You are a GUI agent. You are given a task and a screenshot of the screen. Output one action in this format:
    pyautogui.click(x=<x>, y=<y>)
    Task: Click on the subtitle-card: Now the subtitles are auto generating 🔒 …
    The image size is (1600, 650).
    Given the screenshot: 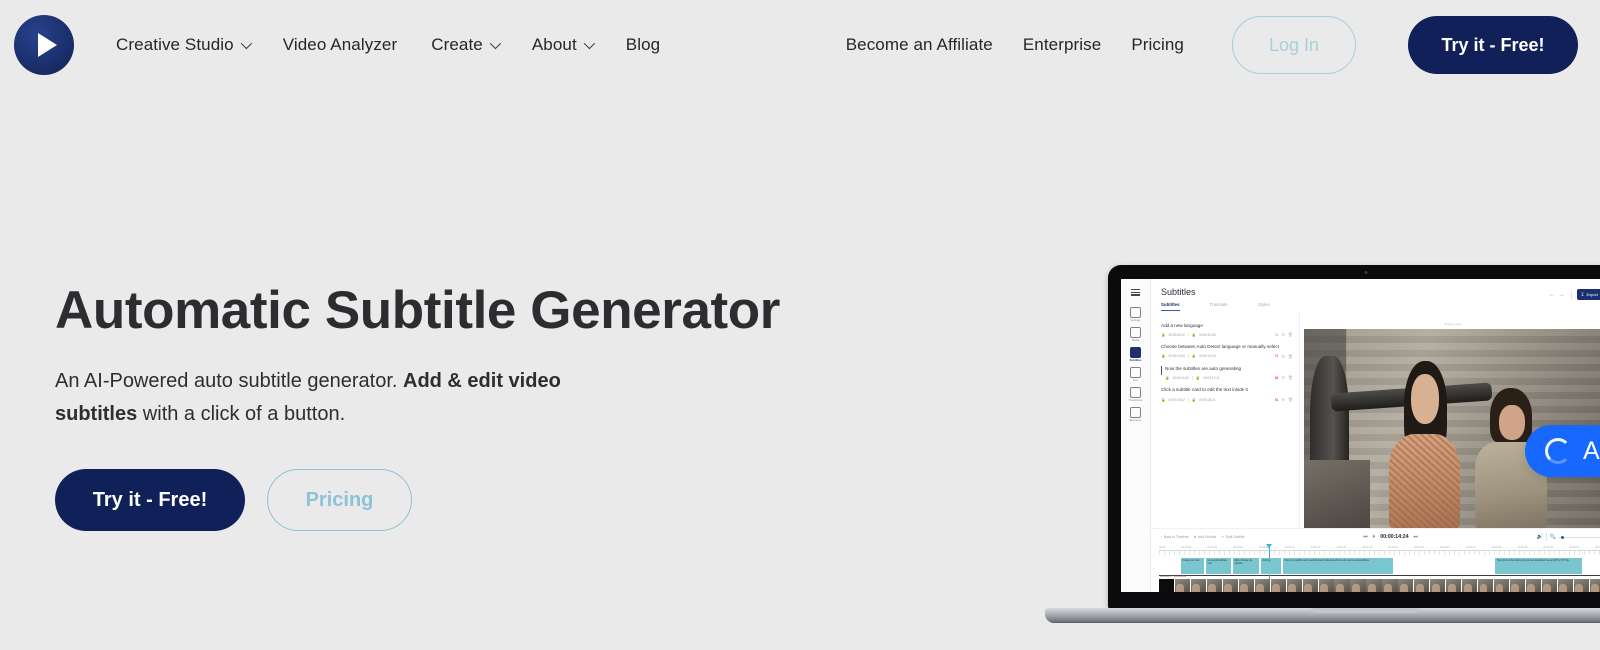 What is the action you would take?
    pyautogui.click(x=1227, y=372)
    